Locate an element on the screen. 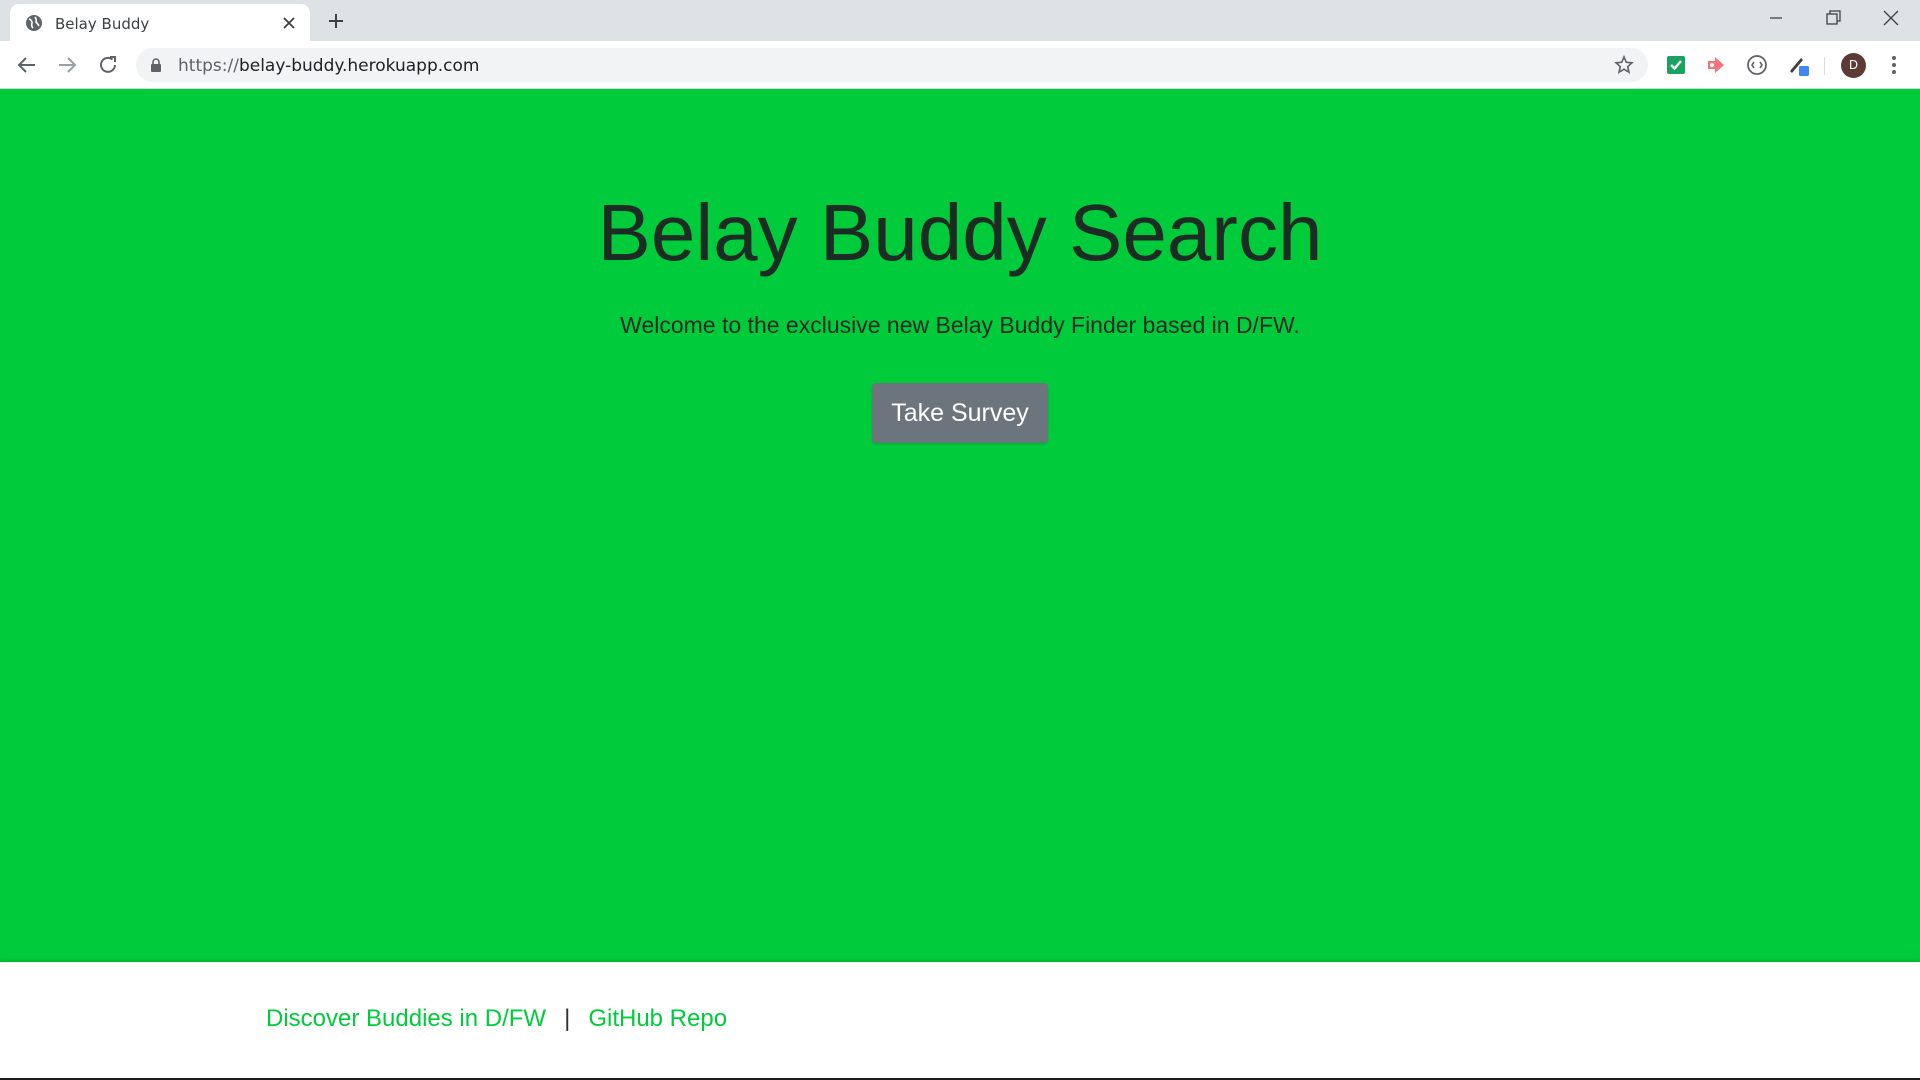  url-text: https://belay-buddy.herokuapp.com is located at coordinates (328, 66).